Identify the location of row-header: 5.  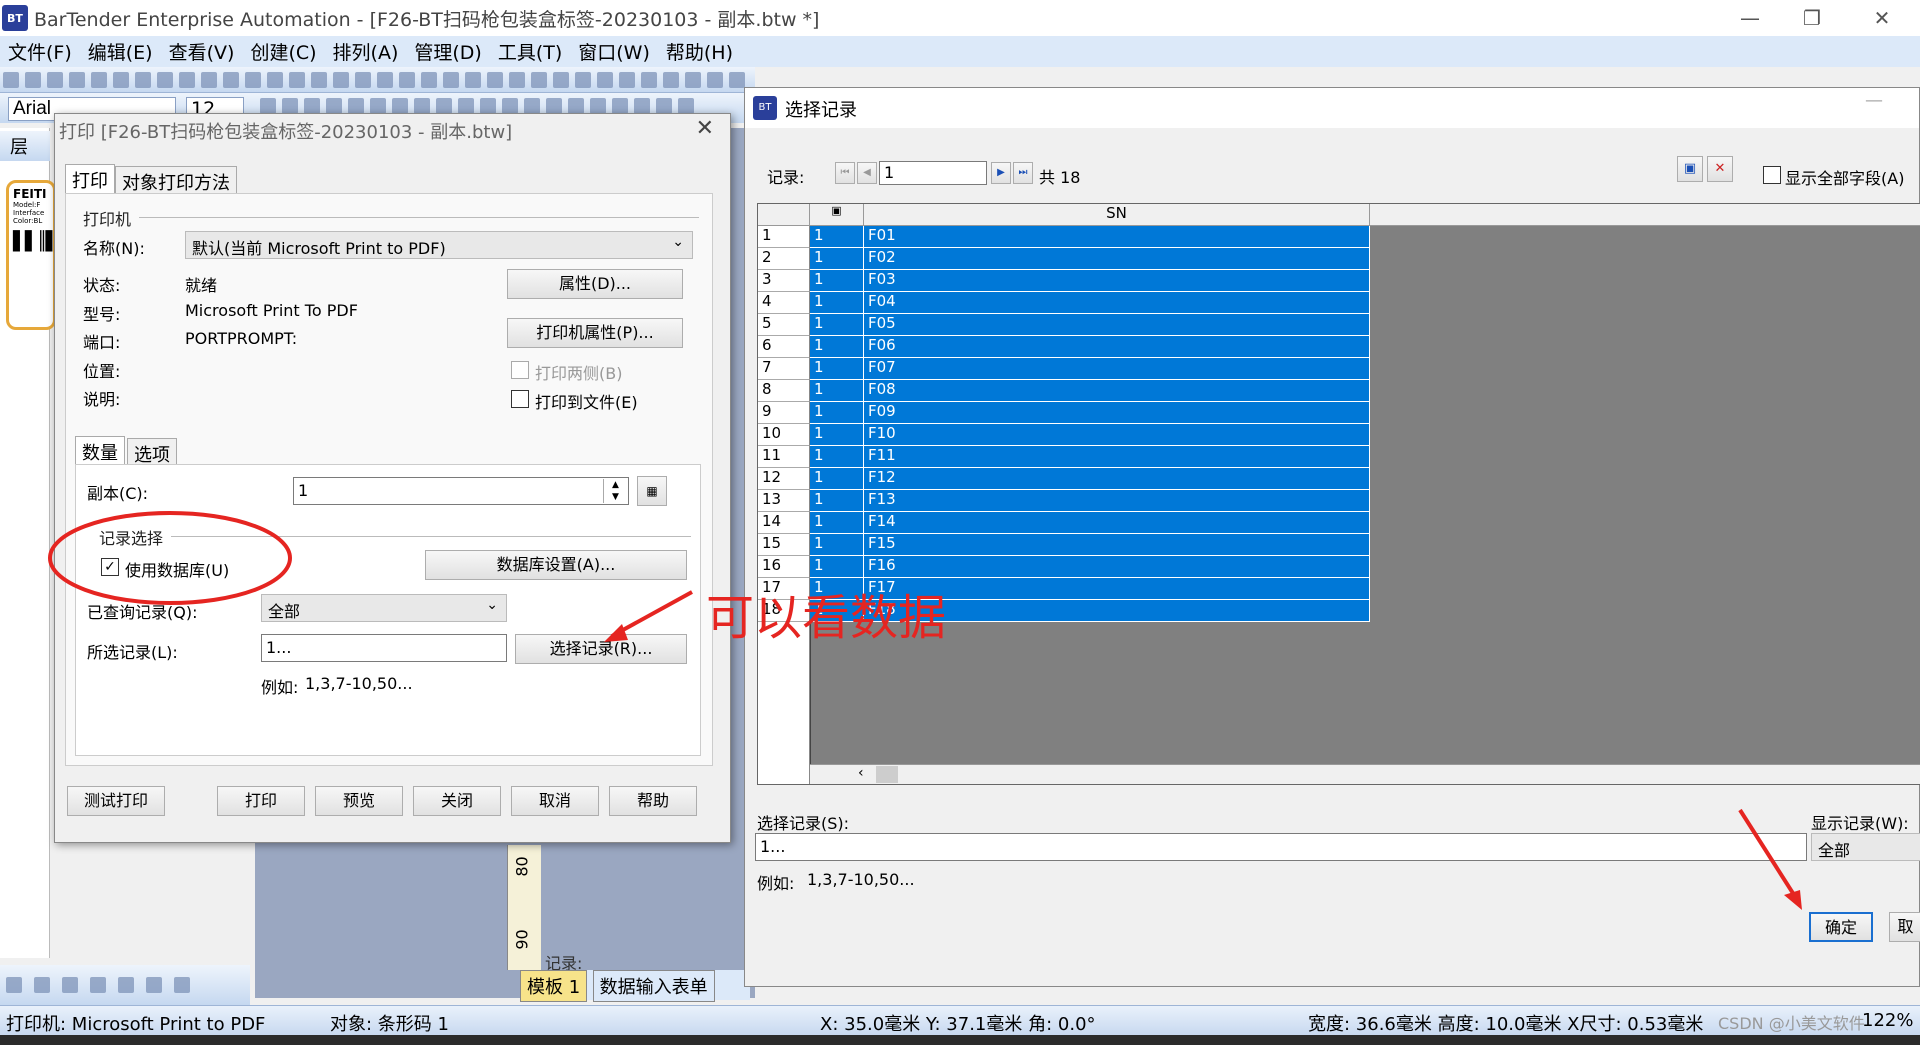
(784, 325).